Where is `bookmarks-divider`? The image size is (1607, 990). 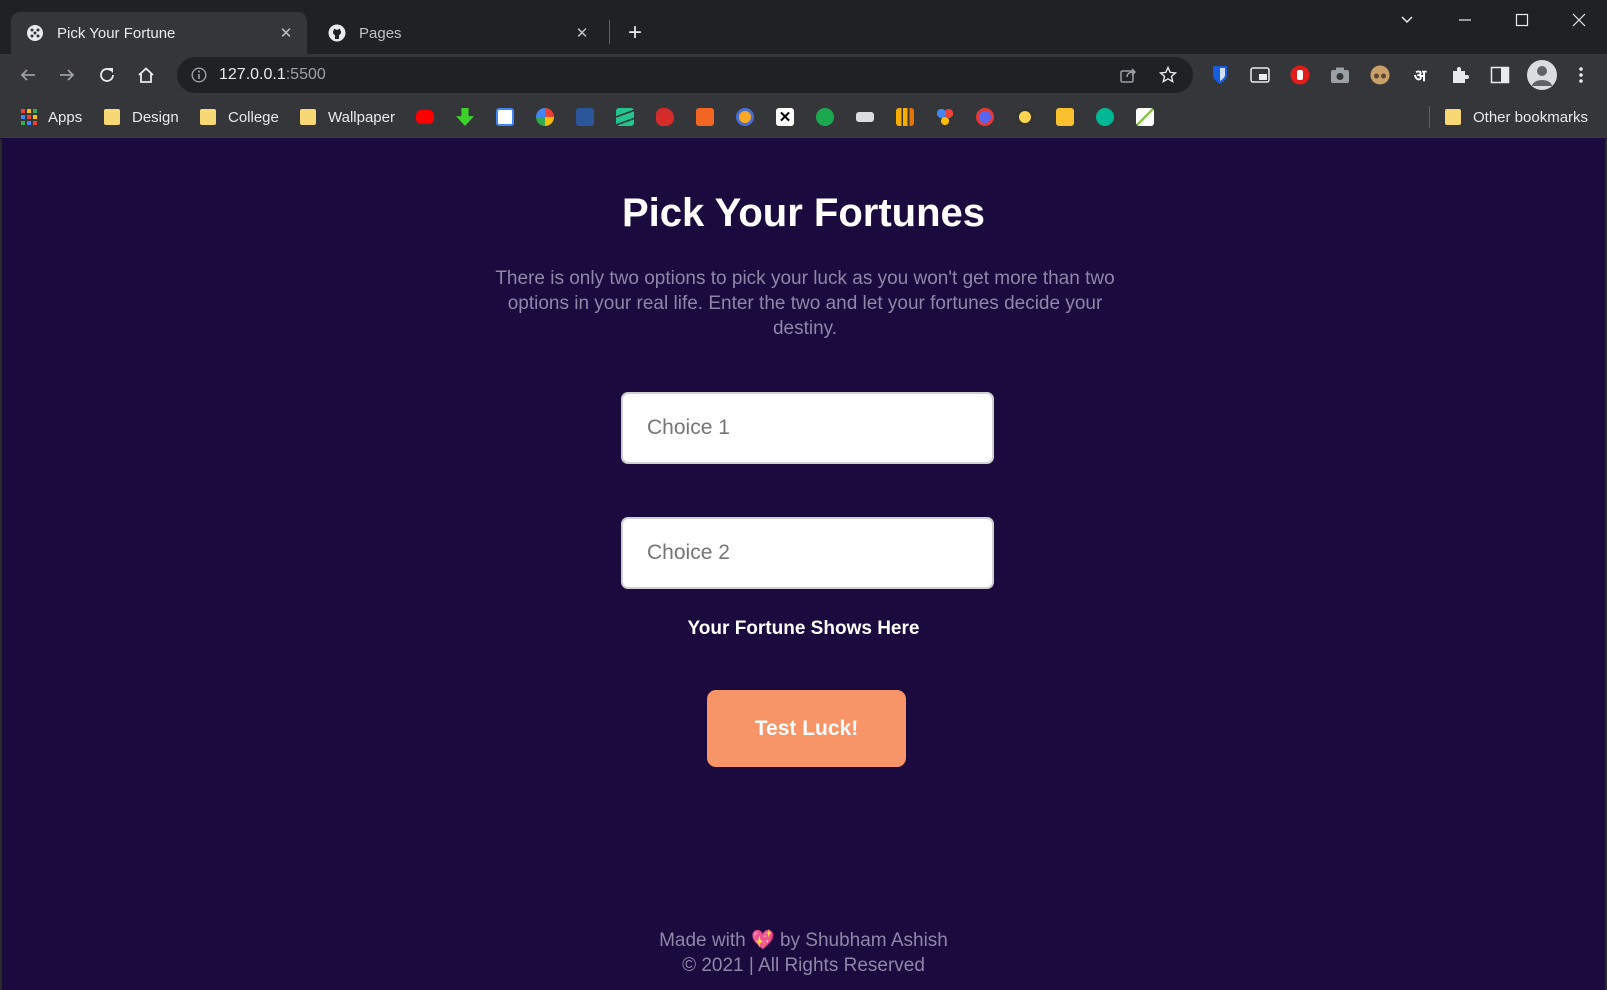
bookmarks-divider is located at coordinates (1429, 117).